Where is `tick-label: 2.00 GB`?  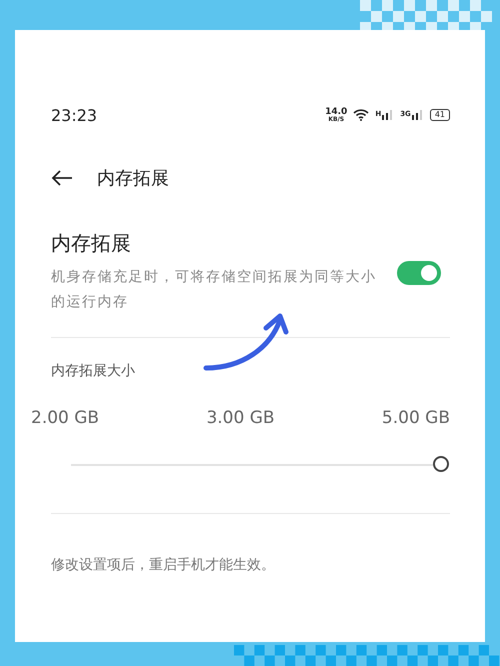
tick-label: 2.00 GB is located at coordinates (65, 418).